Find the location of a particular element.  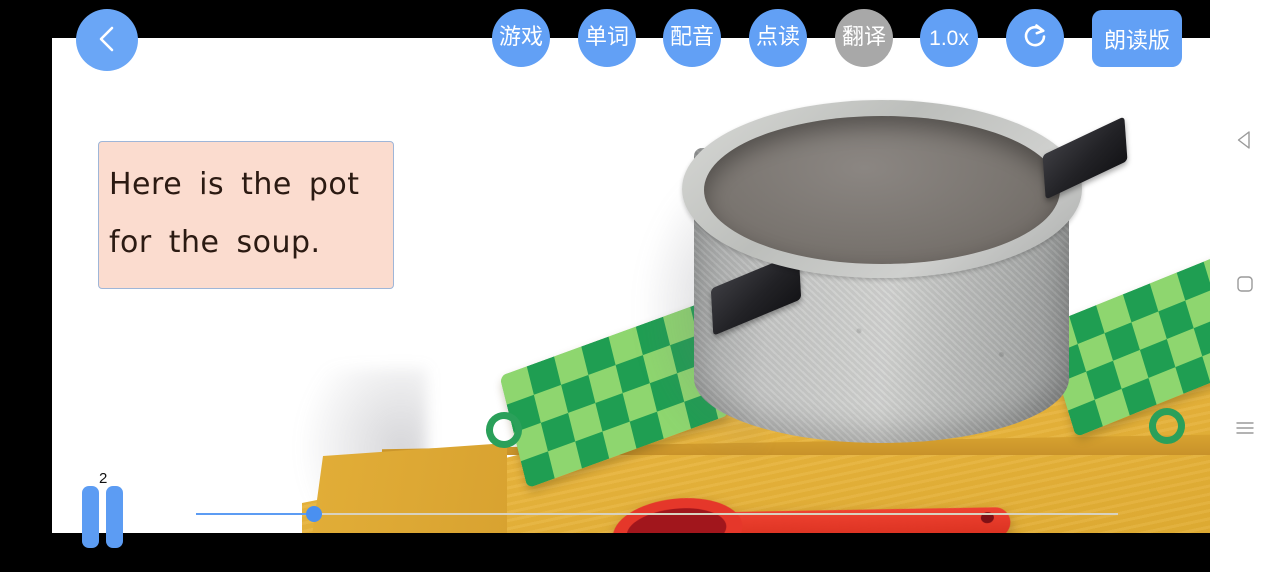

repeat-count-label: 2 is located at coordinates (103, 478).